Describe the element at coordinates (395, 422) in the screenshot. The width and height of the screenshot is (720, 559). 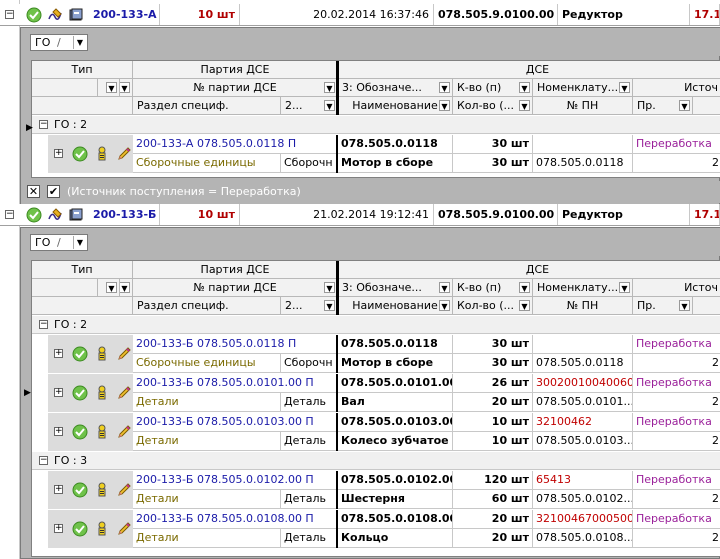
I see `designation-cell: 078.505.0.0103.00` at that location.